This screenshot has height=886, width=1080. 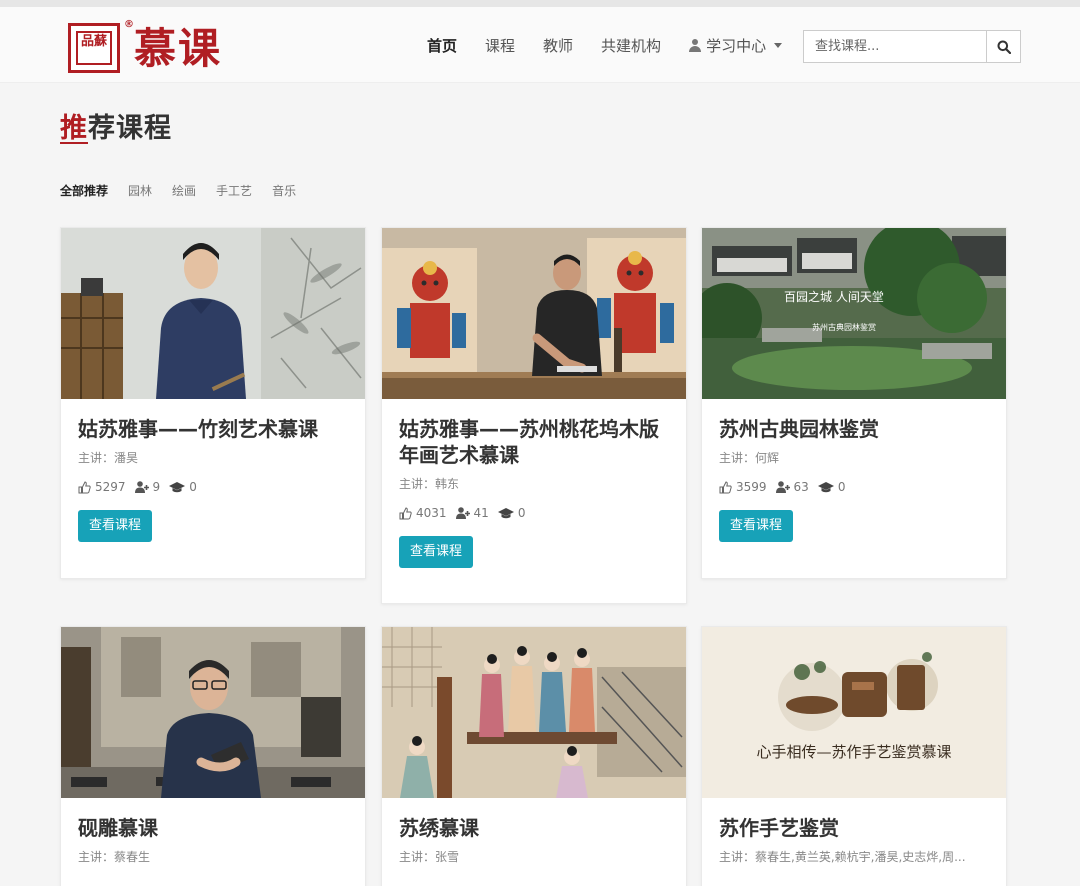 What do you see at coordinates (74, 143) in the screenshot?
I see `title-underline` at bounding box center [74, 143].